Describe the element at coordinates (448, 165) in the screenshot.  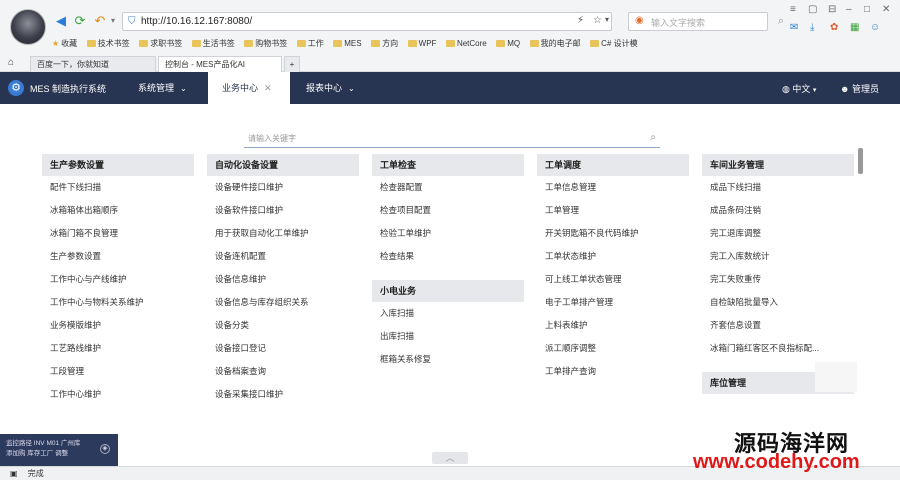
I see `card-title: 工单检查` at that location.